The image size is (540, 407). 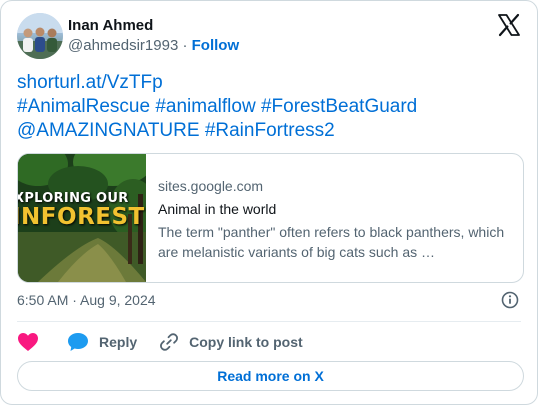 I want to click on post-link-shorturl: shorturl.at/VzTFp, so click(x=269, y=83).